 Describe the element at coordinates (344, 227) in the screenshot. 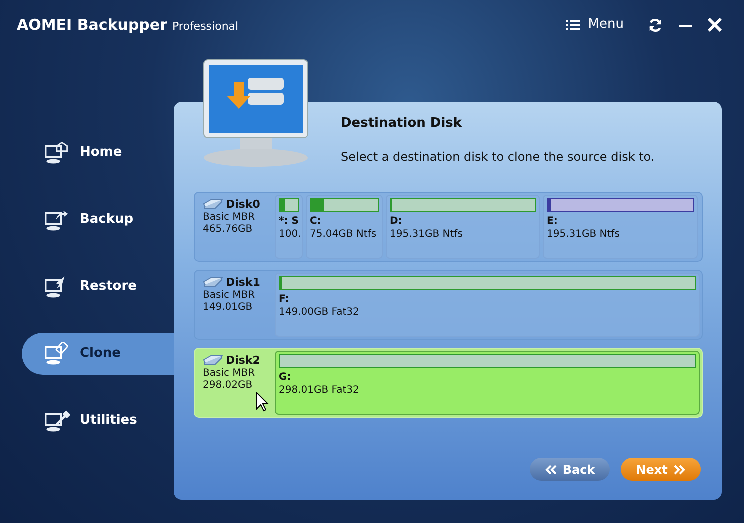

I see `partition-panel: C: 75.04GB Ntfs` at that location.